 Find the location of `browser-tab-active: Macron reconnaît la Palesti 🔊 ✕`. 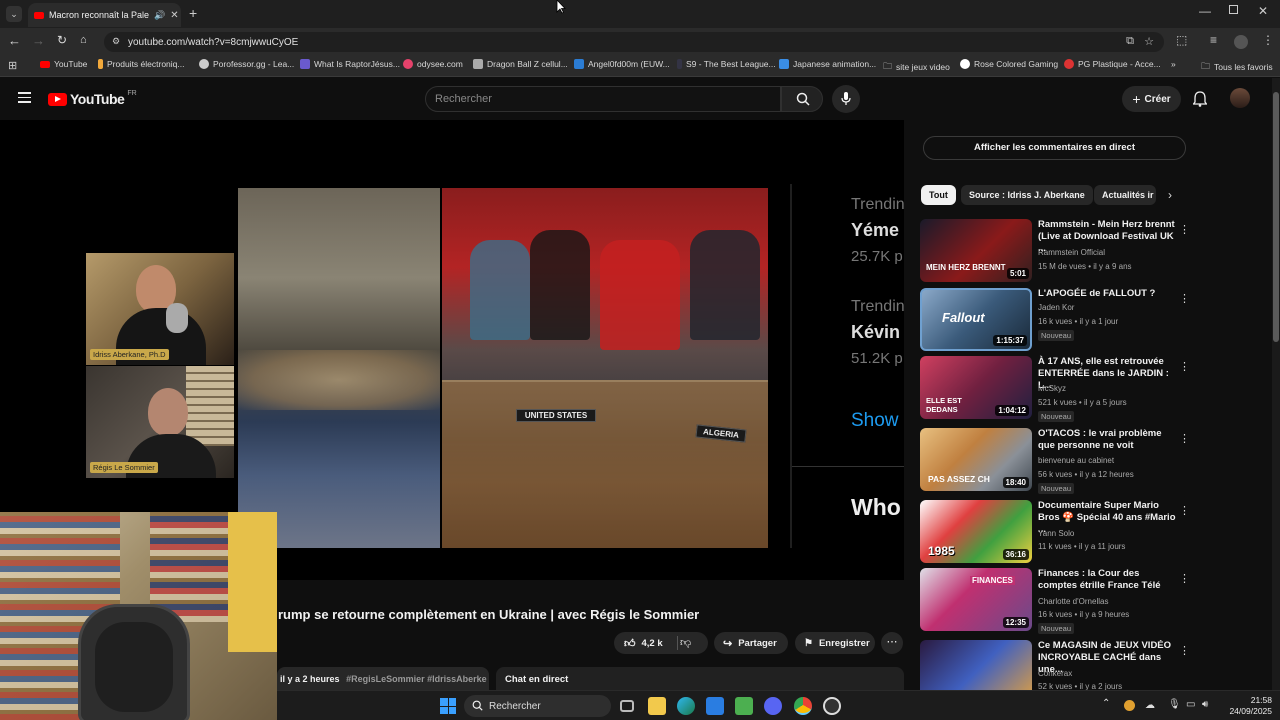

browser-tab-active: Macron reconnaît la Palesti 🔊 ✕ is located at coordinates (104, 15).